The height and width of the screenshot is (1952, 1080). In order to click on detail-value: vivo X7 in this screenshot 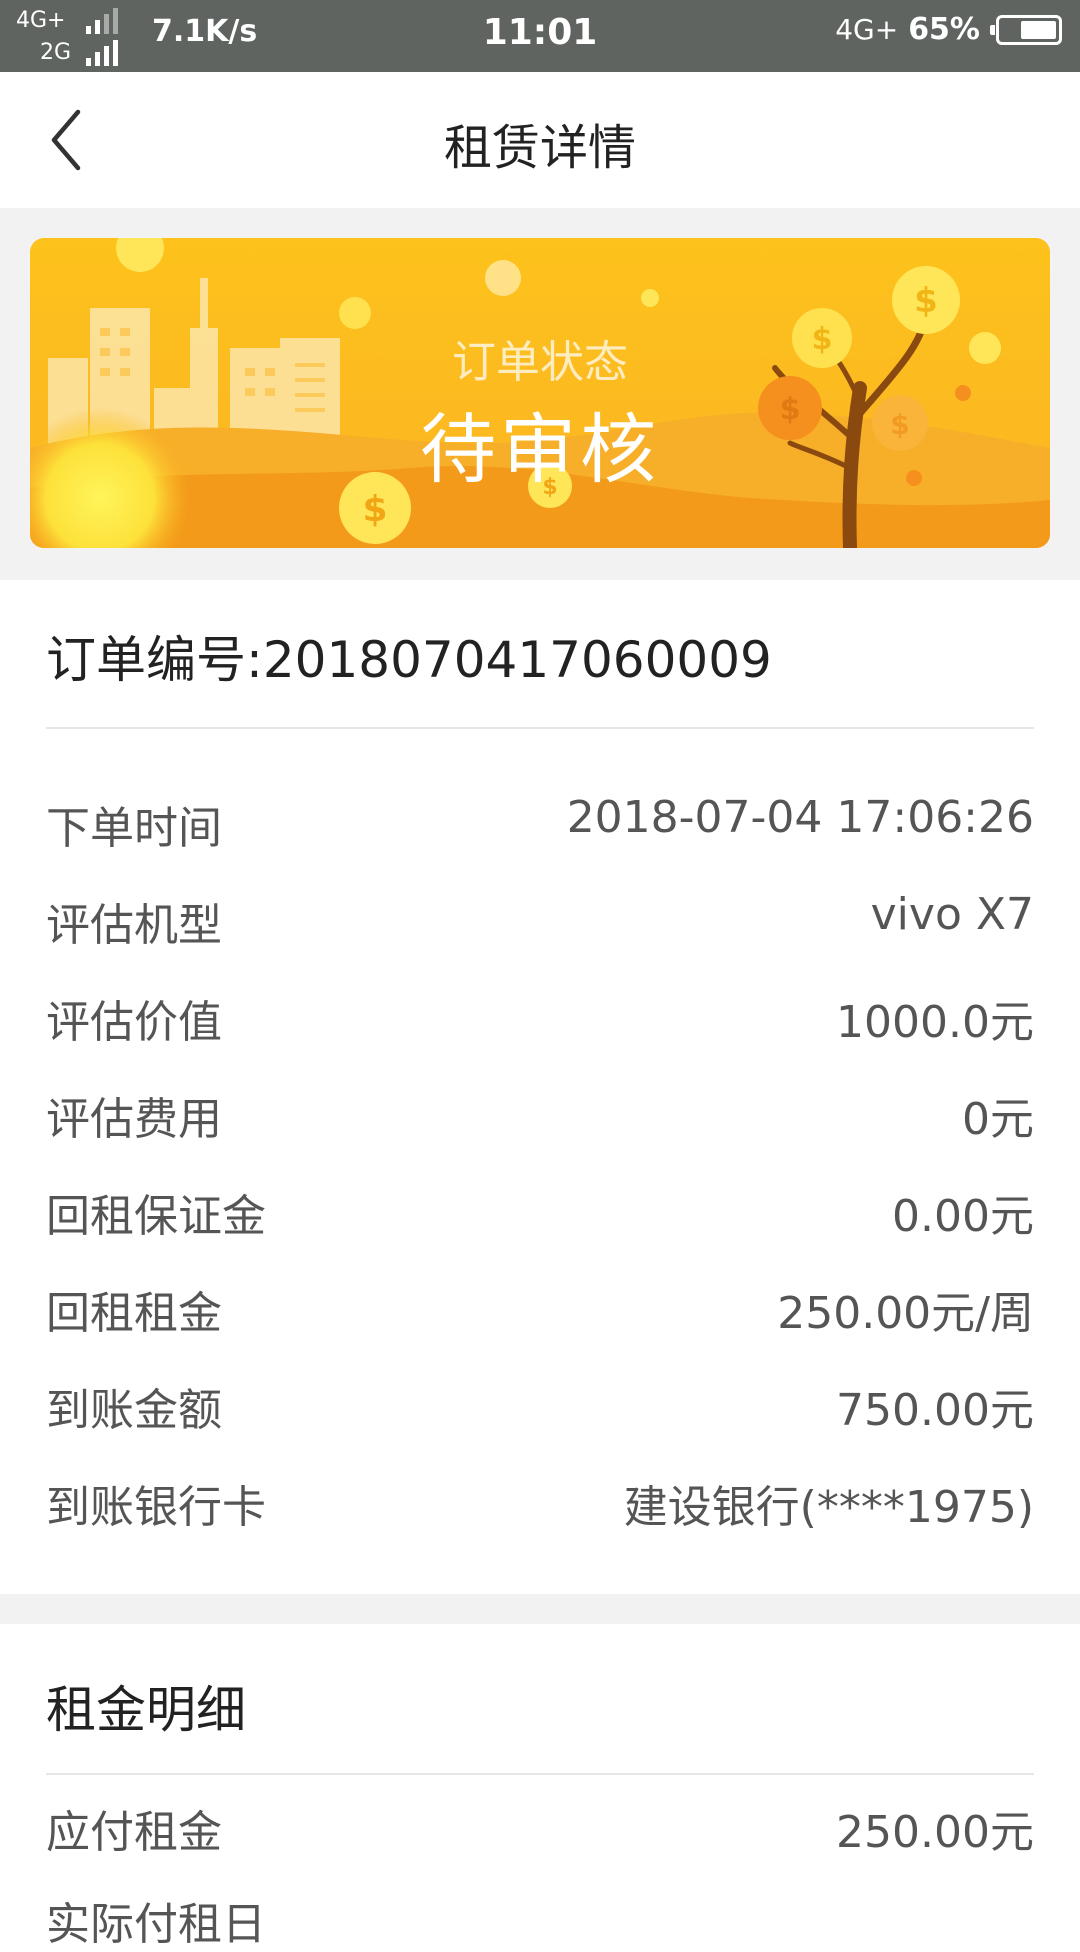, I will do `click(952, 914)`.